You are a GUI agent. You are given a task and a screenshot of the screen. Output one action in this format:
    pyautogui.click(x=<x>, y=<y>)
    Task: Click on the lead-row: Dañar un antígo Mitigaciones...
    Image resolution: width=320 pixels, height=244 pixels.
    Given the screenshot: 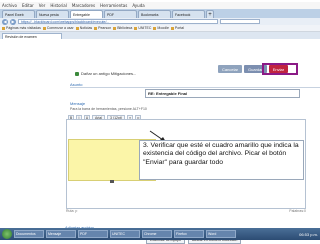 What is the action you would take?
    pyautogui.click(x=105, y=73)
    